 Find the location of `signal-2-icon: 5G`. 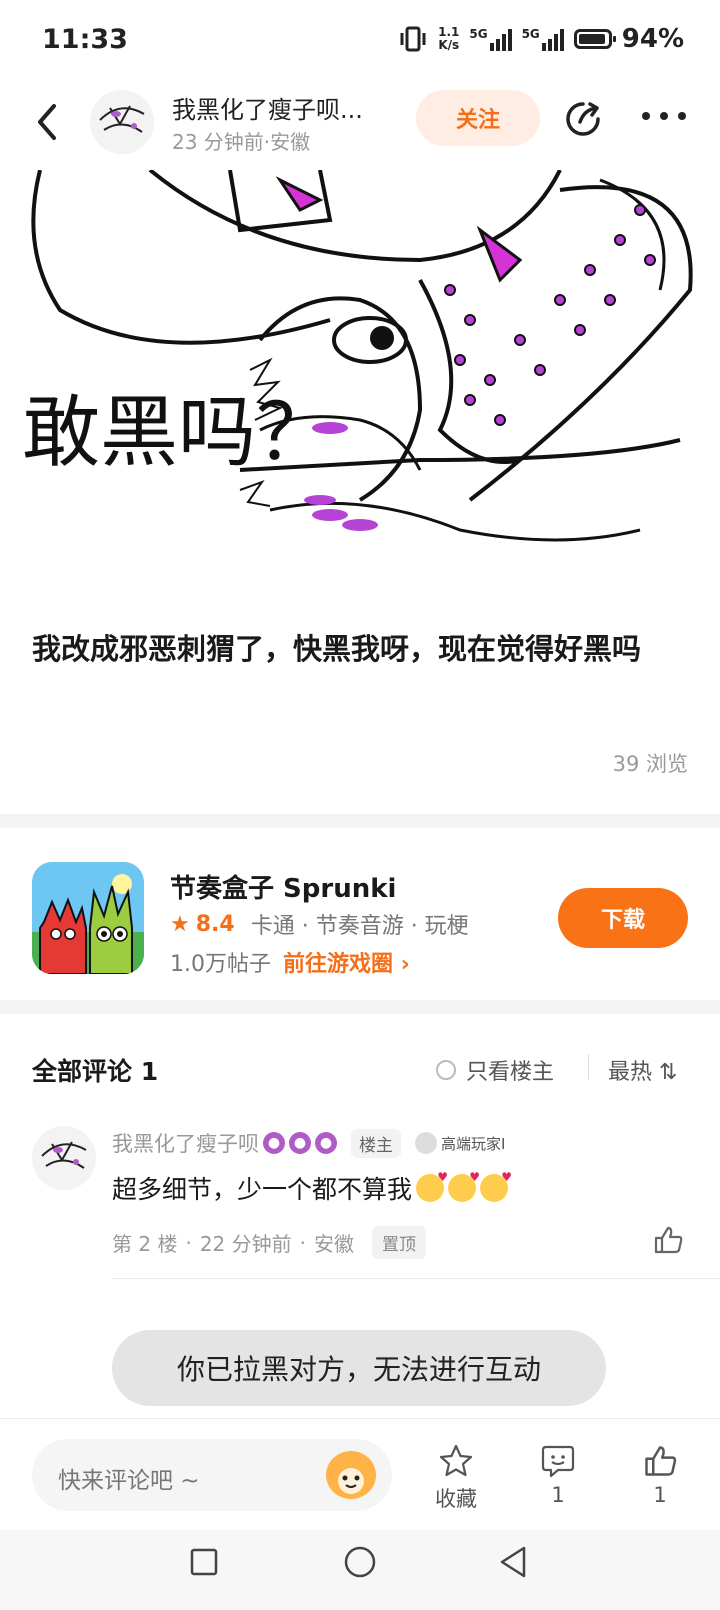

signal-2-icon: 5G is located at coordinates (543, 39).